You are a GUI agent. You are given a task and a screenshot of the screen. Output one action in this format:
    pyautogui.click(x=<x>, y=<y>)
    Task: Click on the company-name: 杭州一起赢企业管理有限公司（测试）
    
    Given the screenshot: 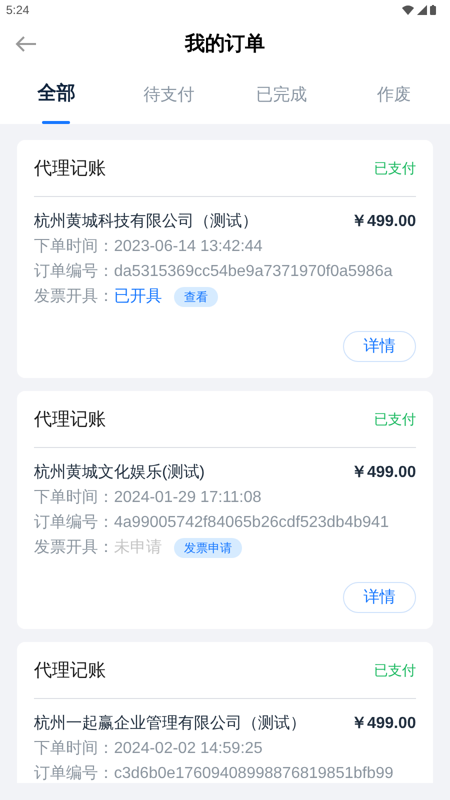 What is the action you would take?
    pyautogui.click(x=170, y=724)
    